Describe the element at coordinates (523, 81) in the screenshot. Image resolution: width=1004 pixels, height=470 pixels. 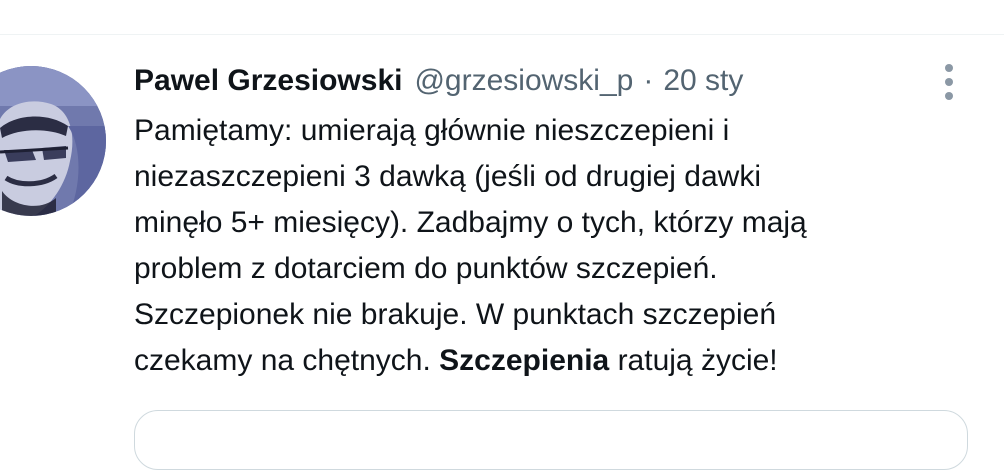
I see `author-handle: @grzesiowski_p` at that location.